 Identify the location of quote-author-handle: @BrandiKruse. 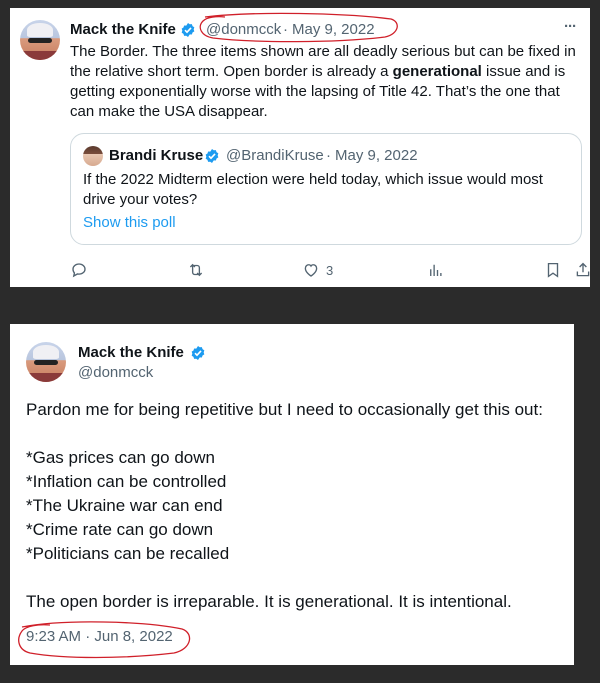
(275, 155).